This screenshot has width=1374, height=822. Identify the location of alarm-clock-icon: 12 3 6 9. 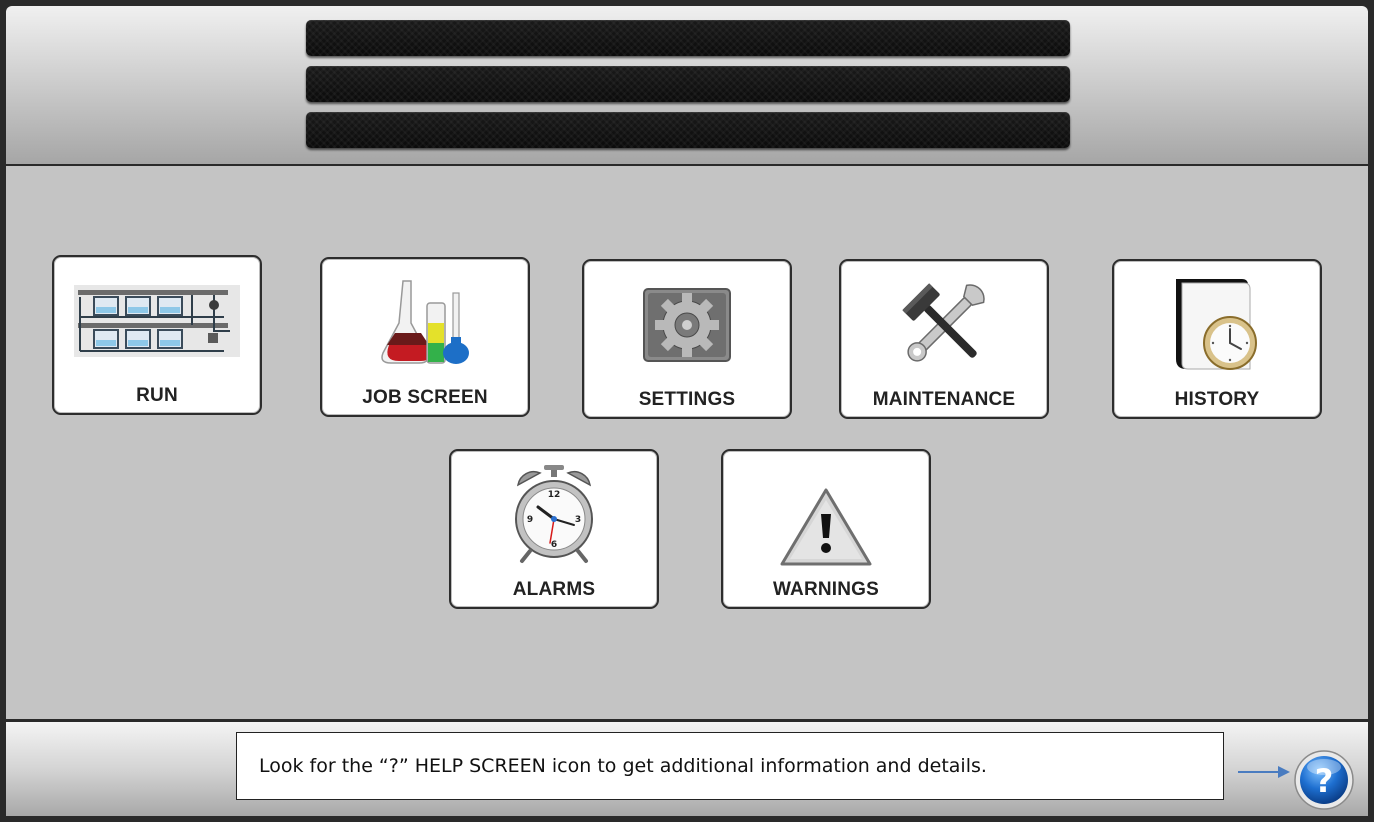
(554, 515).